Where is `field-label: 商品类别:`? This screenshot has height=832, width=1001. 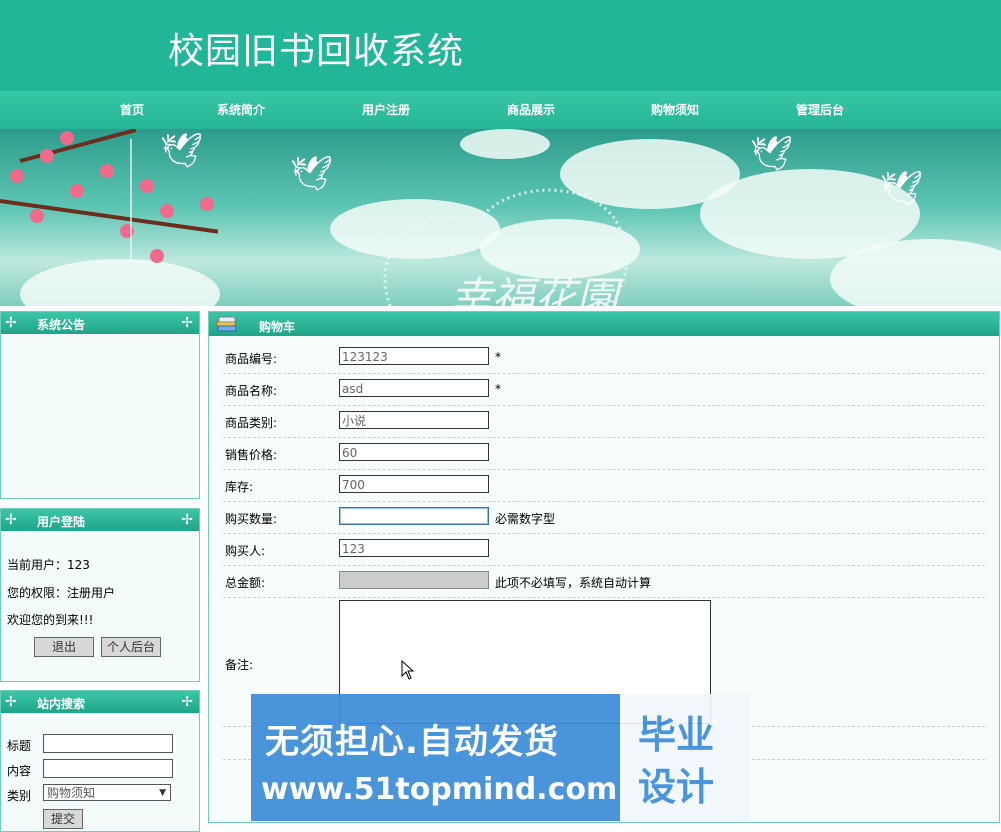
field-label: 商品类别: is located at coordinates (251, 423).